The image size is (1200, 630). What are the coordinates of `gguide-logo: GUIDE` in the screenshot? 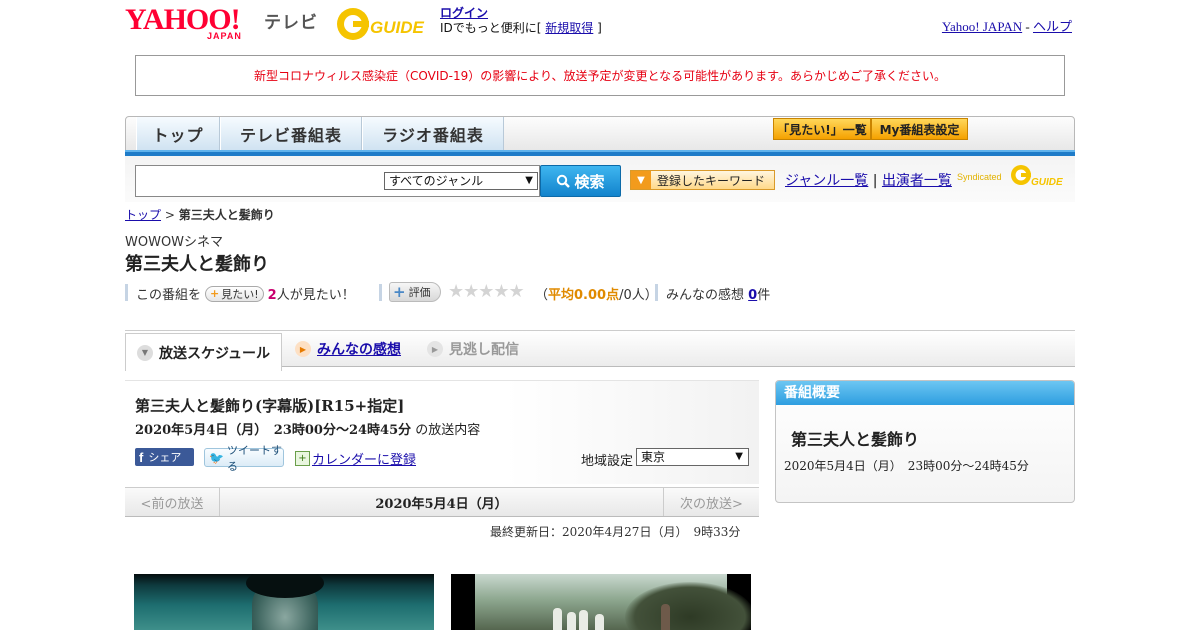 It's located at (383, 24).